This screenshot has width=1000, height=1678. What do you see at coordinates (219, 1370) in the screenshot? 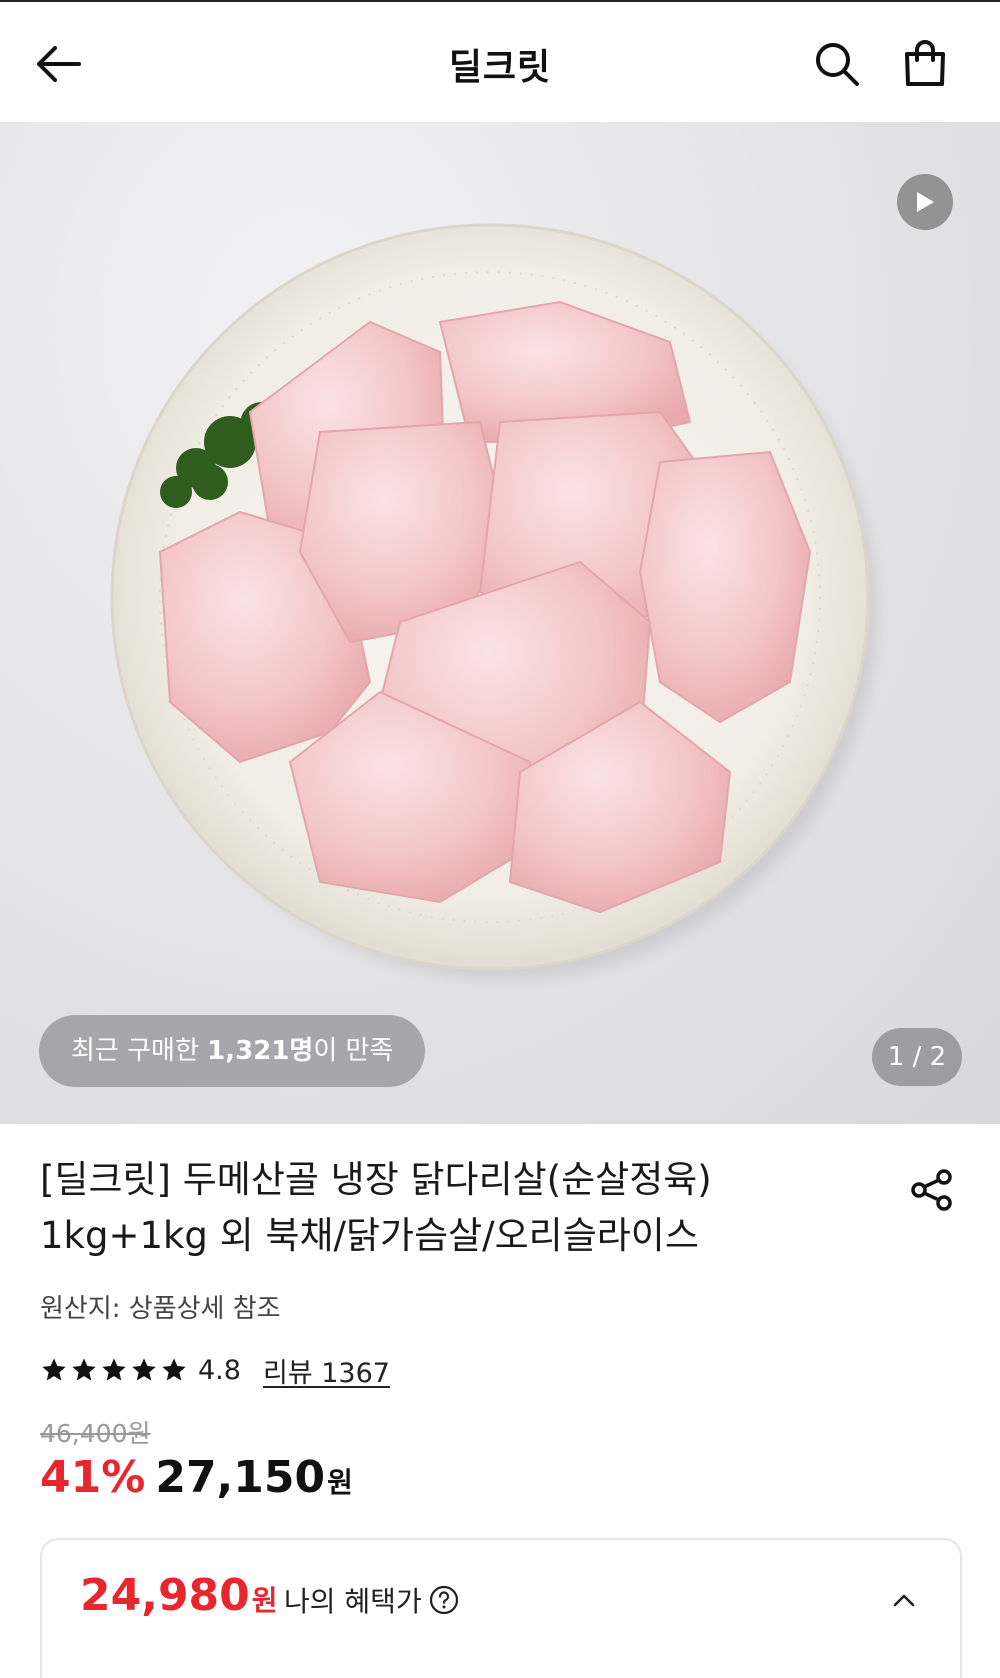
I see `rating-value: 4.8` at bounding box center [219, 1370].